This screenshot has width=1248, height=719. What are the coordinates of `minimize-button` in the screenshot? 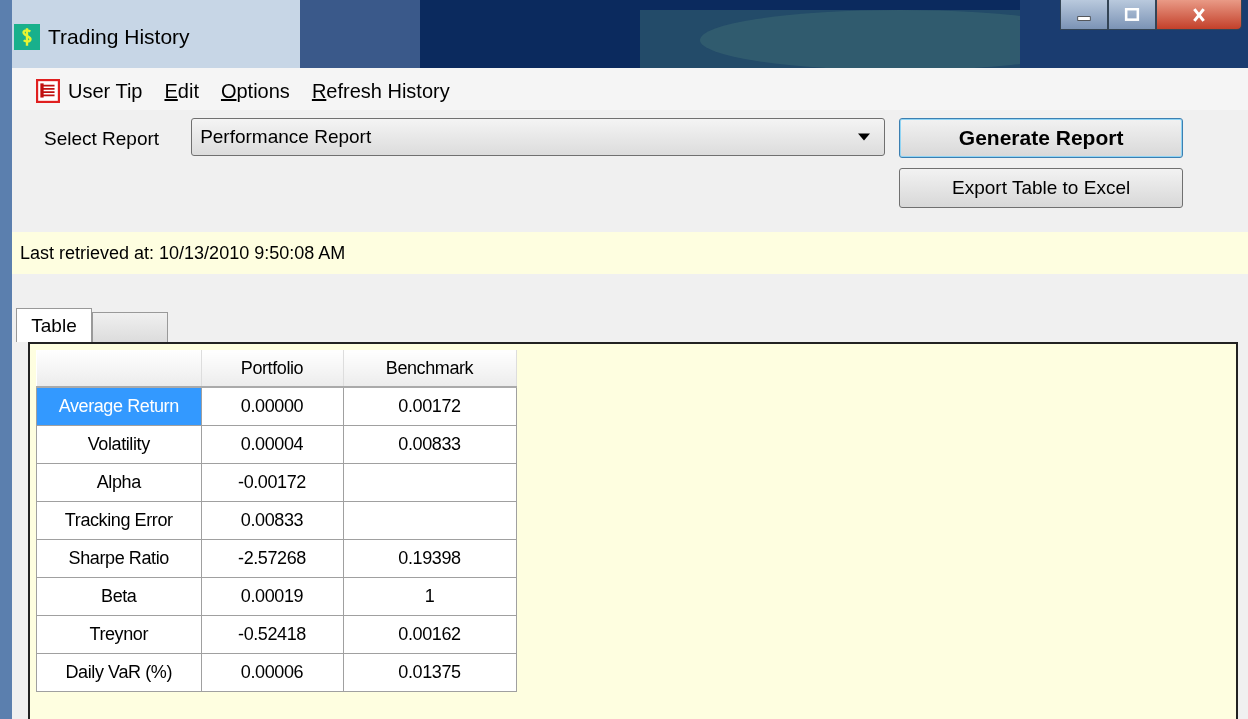 It's located at (1084, 15).